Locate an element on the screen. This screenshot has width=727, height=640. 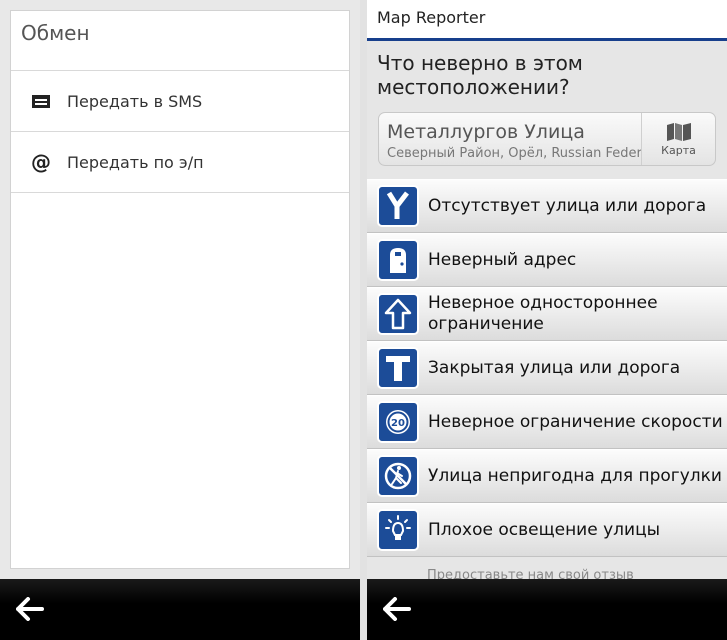
map-button: Карта is located at coordinates (678, 139).